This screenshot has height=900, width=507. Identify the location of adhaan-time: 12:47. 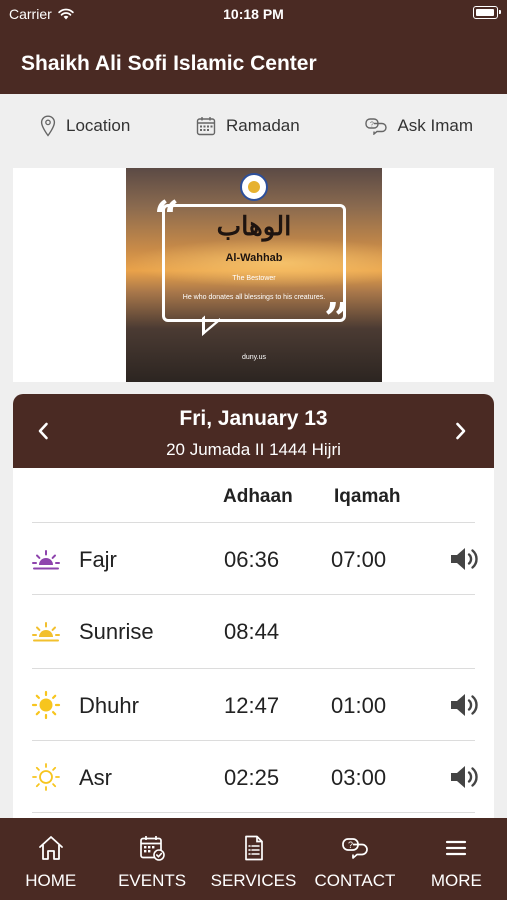
(252, 705).